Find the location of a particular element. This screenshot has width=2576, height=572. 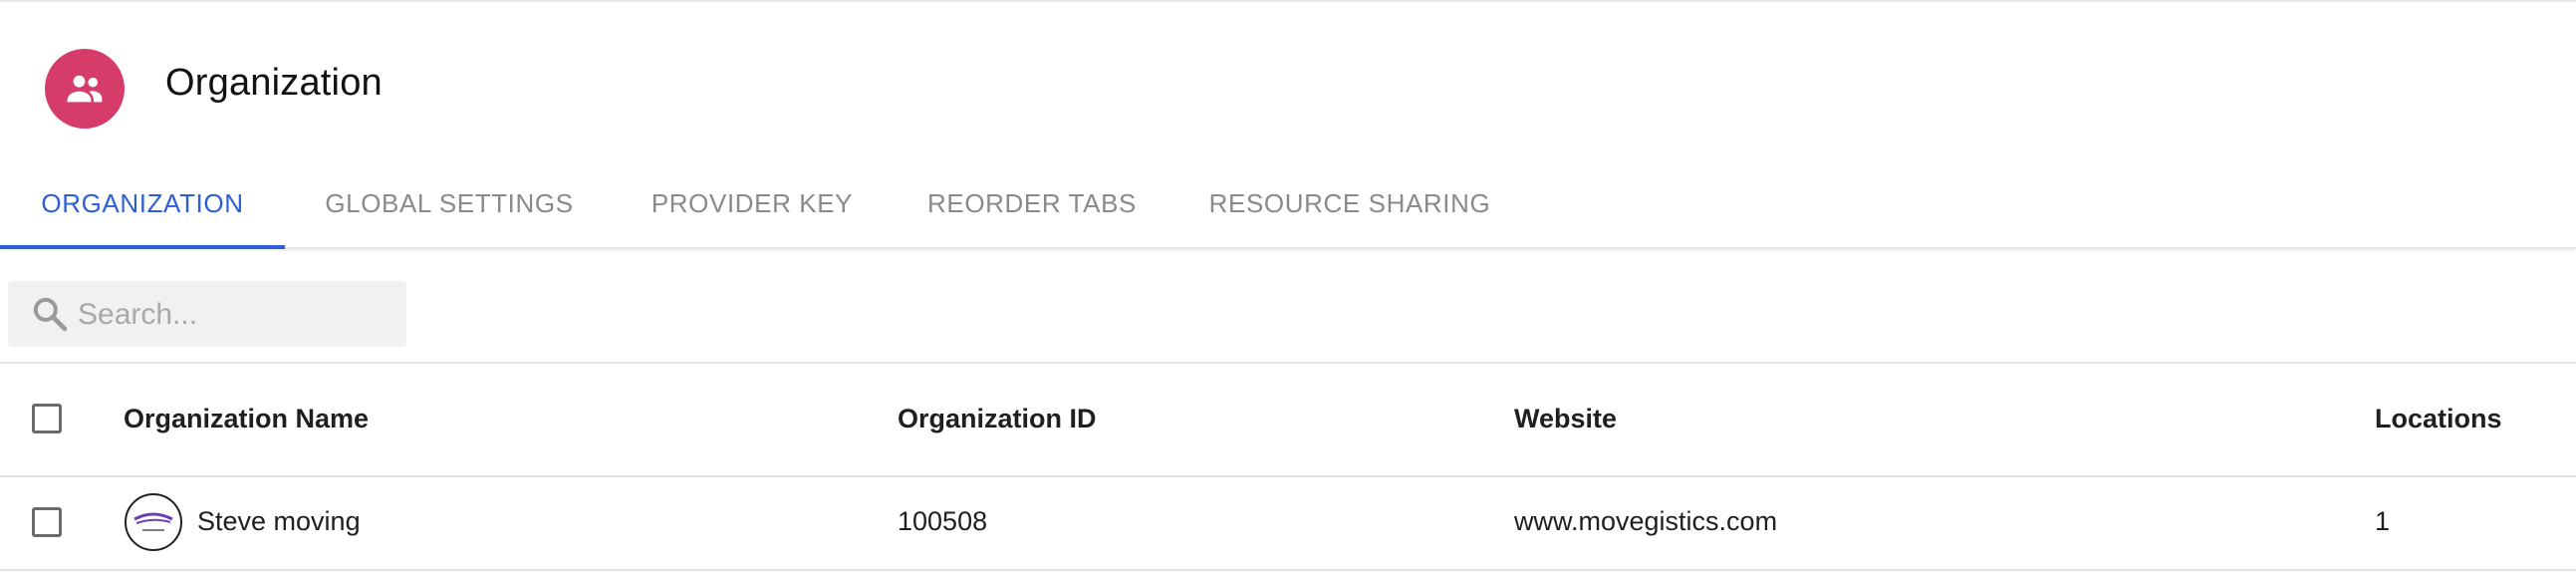

select-all-checkbox is located at coordinates (47, 418).